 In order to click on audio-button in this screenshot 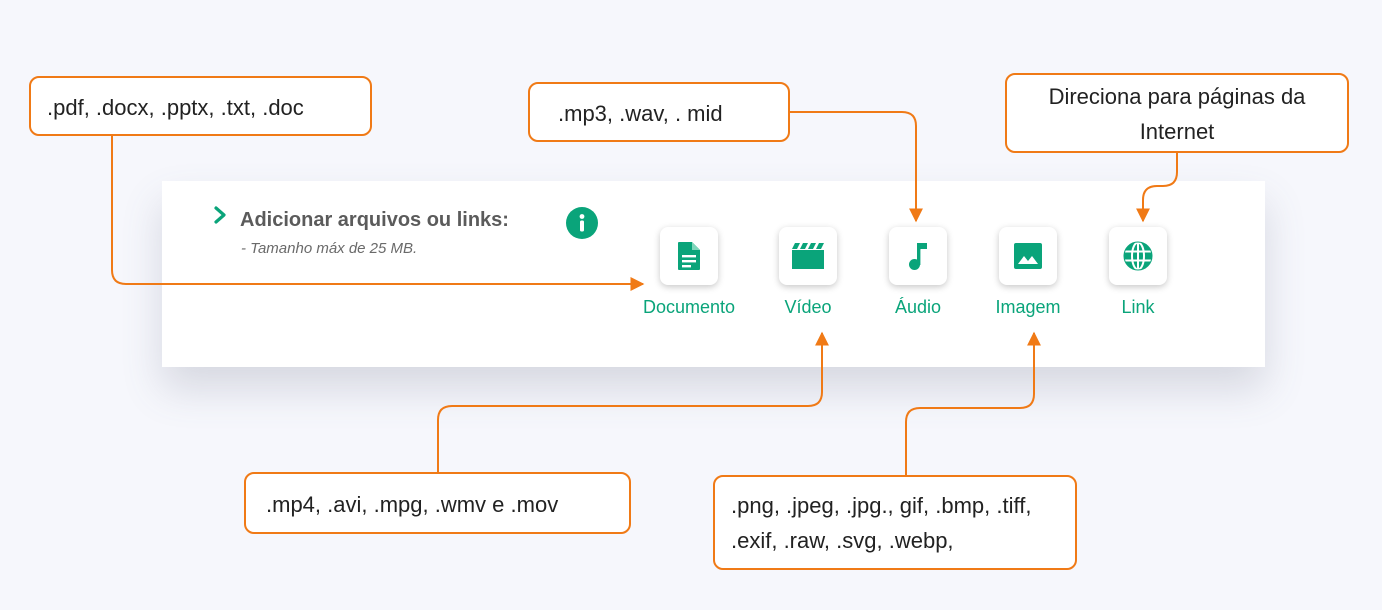, I will do `click(918, 256)`.